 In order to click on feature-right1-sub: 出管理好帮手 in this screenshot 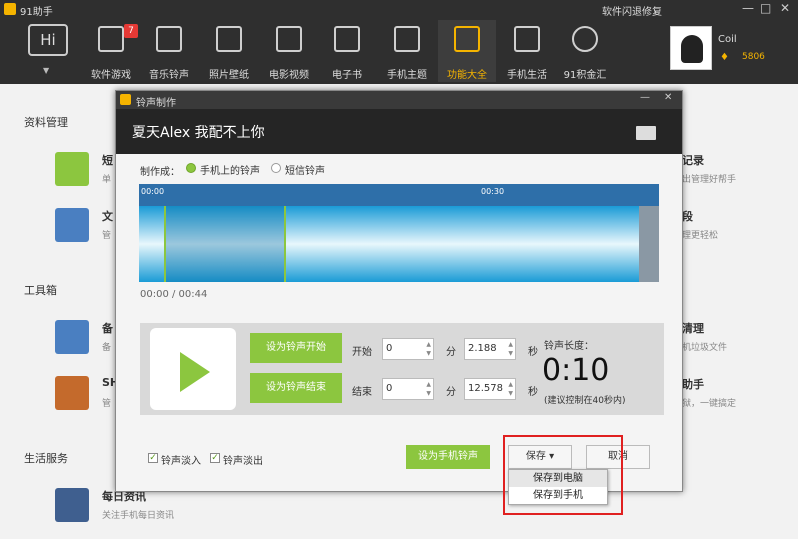, I will do `click(709, 180)`.